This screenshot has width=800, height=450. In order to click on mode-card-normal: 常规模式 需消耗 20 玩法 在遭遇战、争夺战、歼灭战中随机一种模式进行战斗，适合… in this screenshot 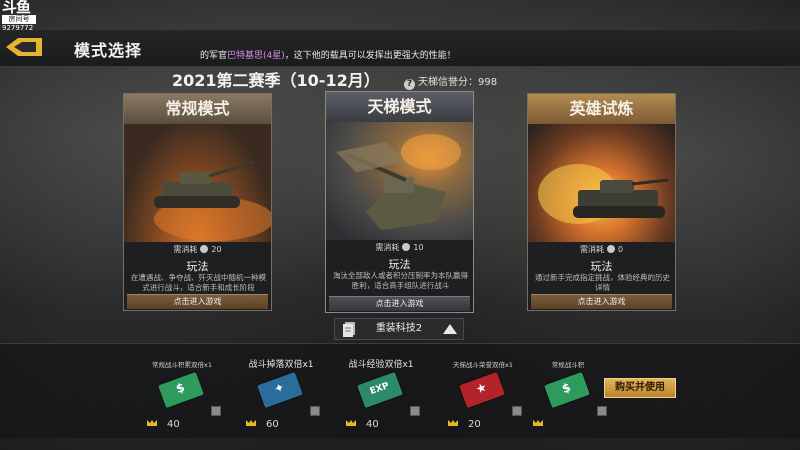, I will do `click(197, 202)`.